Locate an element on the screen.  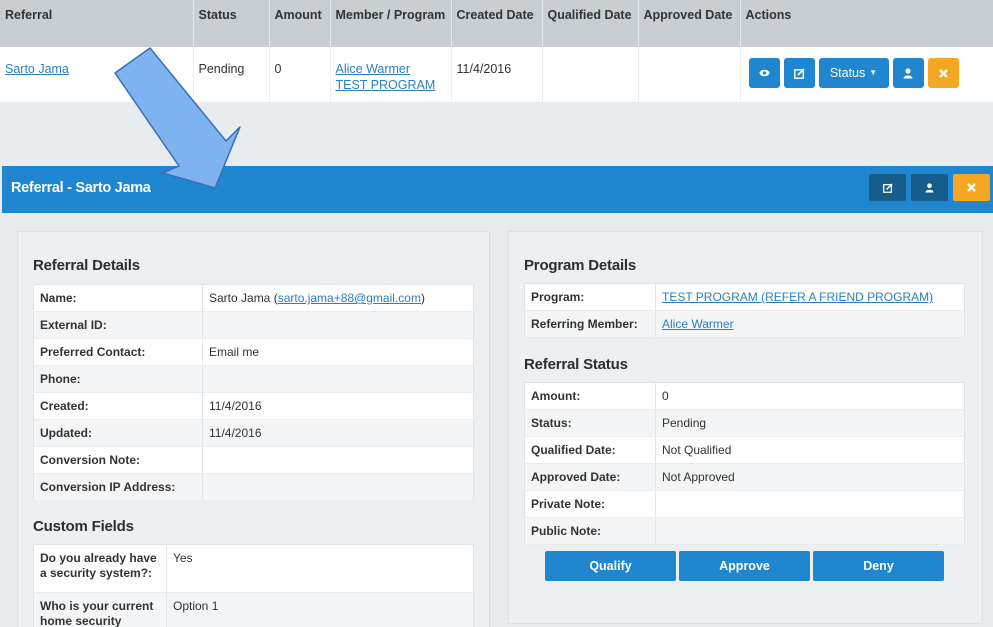
program-link: TEST PROGRAM (REFER A FRIEND PROGRAM) is located at coordinates (797, 297).